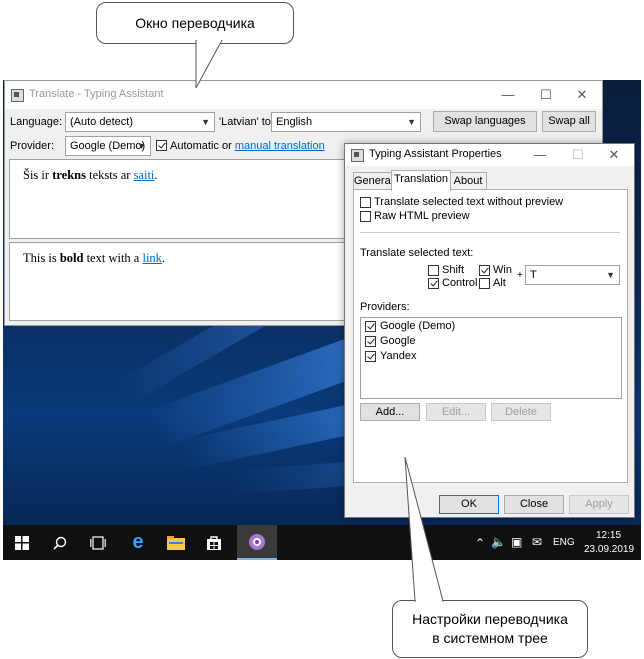 This screenshot has height=659, width=644. I want to click on source-link: saiti, so click(144, 175).